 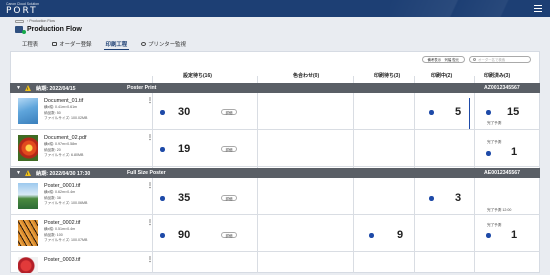 I want to click on file-size: ファイルサイズ: 100.02MB, so click(x=66, y=118).